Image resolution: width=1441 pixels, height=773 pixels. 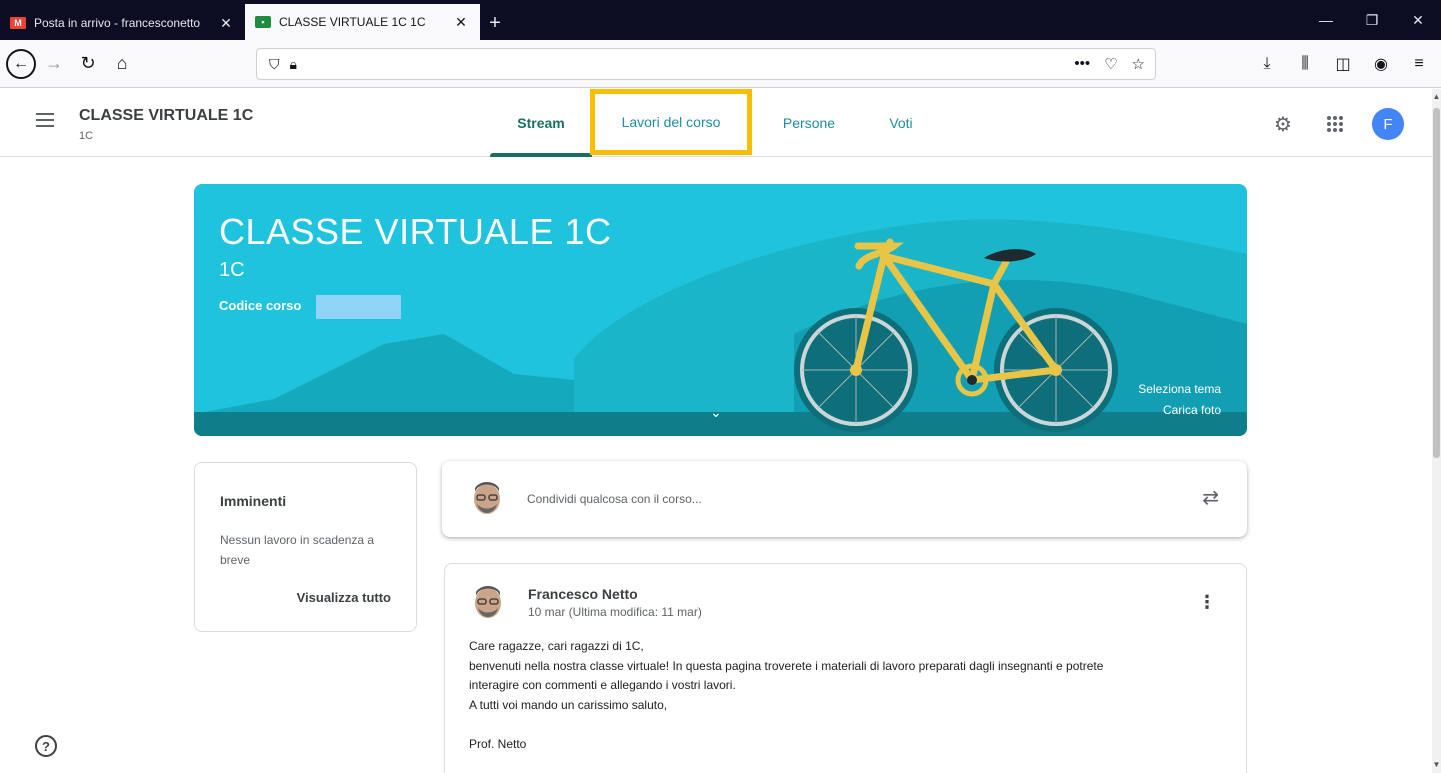 What do you see at coordinates (260, 305) in the screenshot?
I see `course-code-label: Codice corso` at bounding box center [260, 305].